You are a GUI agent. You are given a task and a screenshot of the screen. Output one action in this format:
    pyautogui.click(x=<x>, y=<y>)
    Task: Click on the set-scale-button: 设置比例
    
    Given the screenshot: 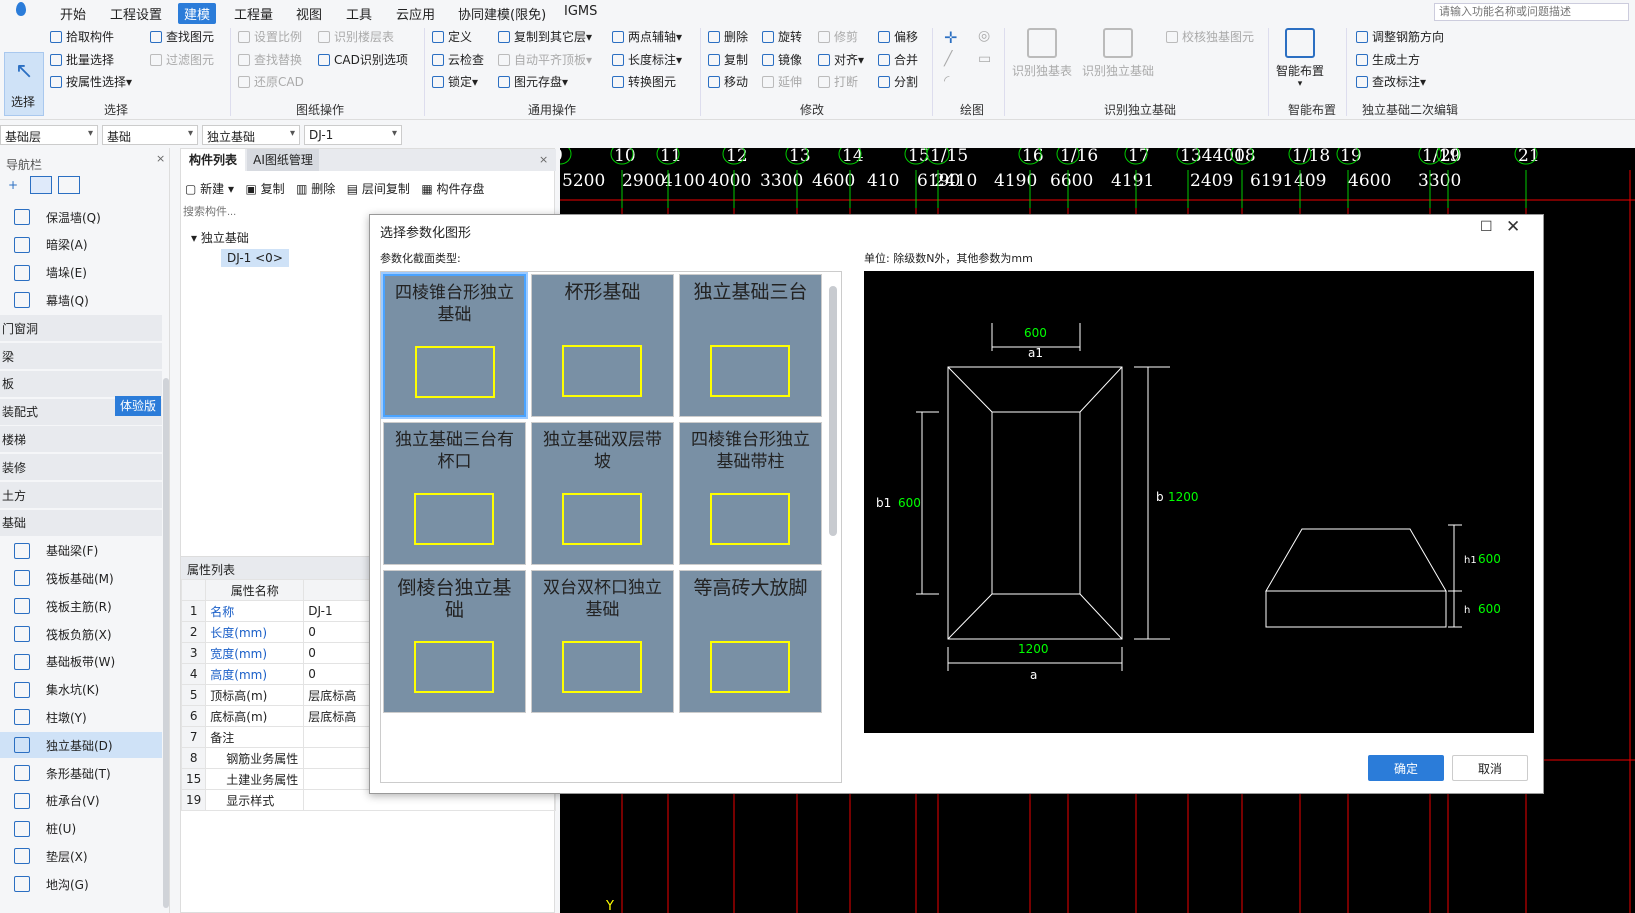 What is the action you would take?
    pyautogui.click(x=270, y=36)
    